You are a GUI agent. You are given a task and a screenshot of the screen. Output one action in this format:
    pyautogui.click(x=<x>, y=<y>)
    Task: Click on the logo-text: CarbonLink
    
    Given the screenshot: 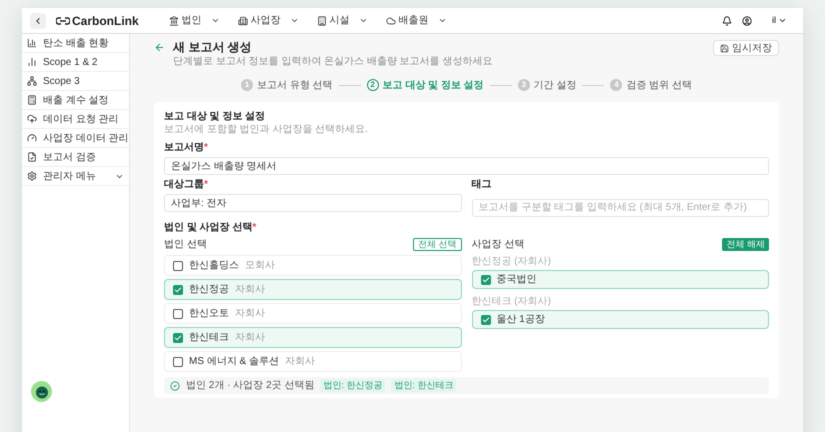 What is the action you would take?
    pyautogui.click(x=105, y=21)
    